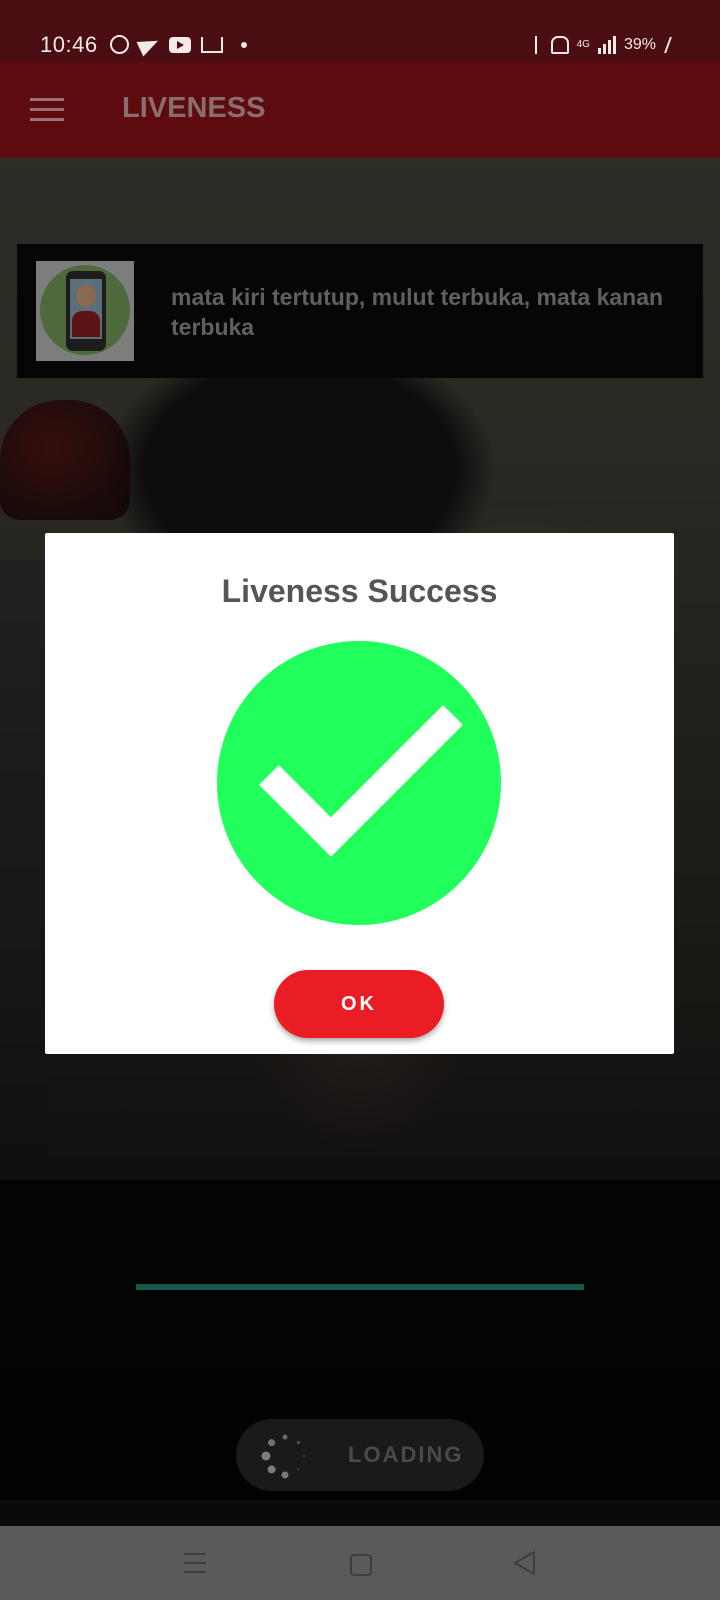 The image size is (720, 1600). I want to click on telegram-icon, so click(149, 44).